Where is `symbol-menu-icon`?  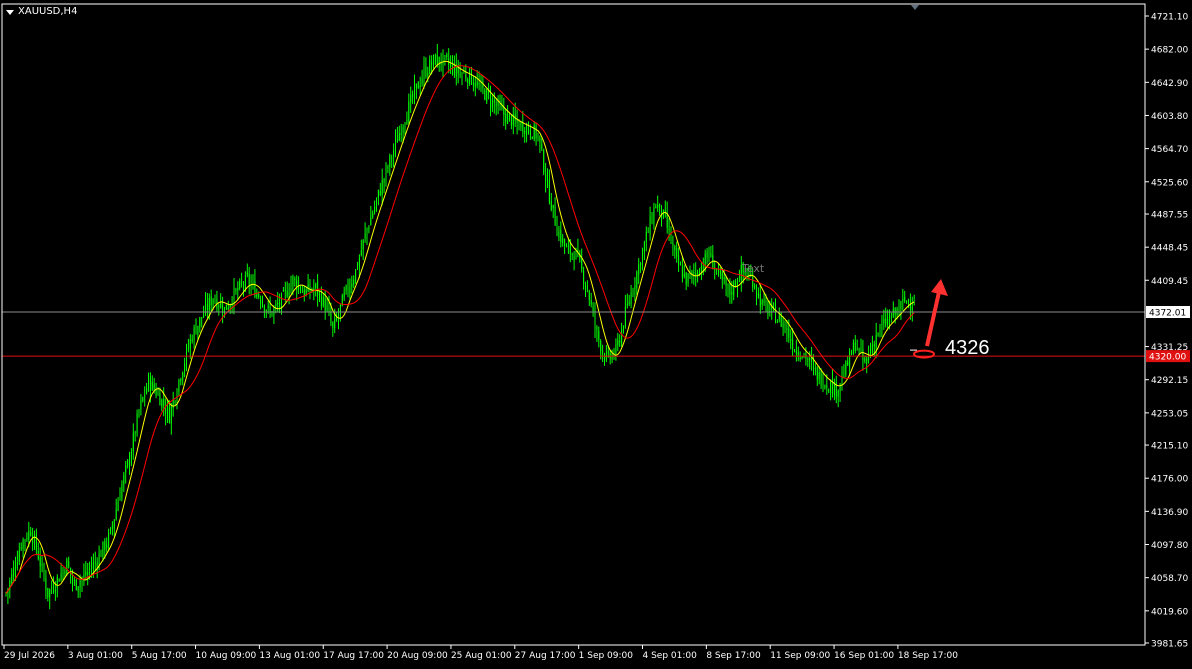
symbol-menu-icon is located at coordinates (10, 12).